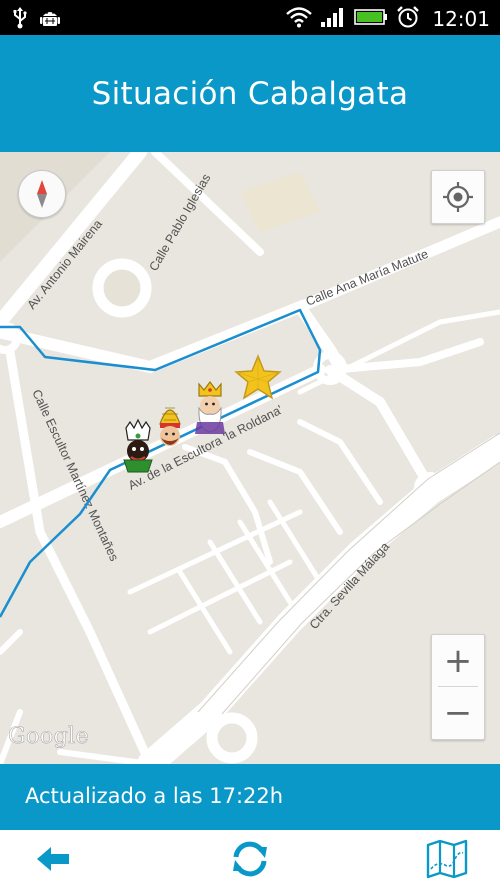  I want to click on last-updated-text: Actualizado a las 17:22h, so click(154, 796).